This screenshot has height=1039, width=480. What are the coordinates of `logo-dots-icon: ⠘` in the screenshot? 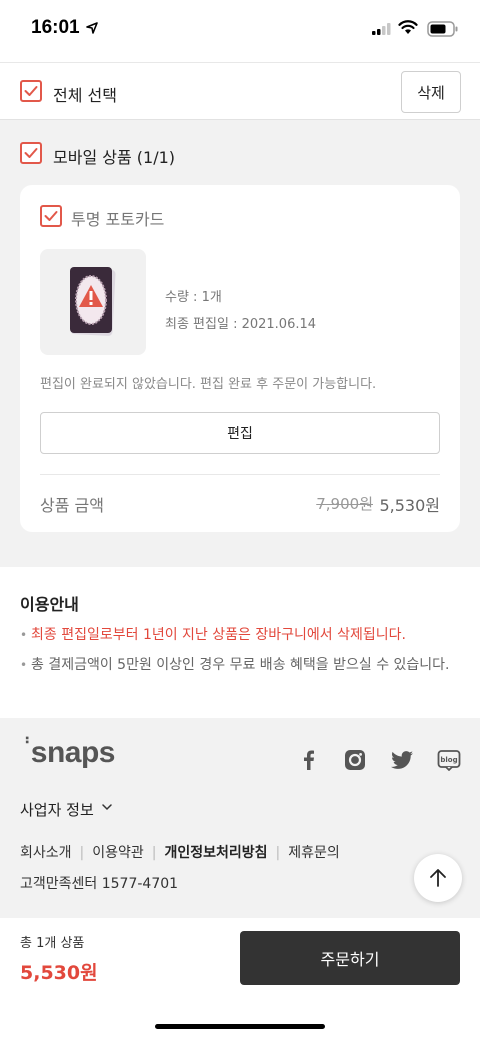 It's located at (25, 743).